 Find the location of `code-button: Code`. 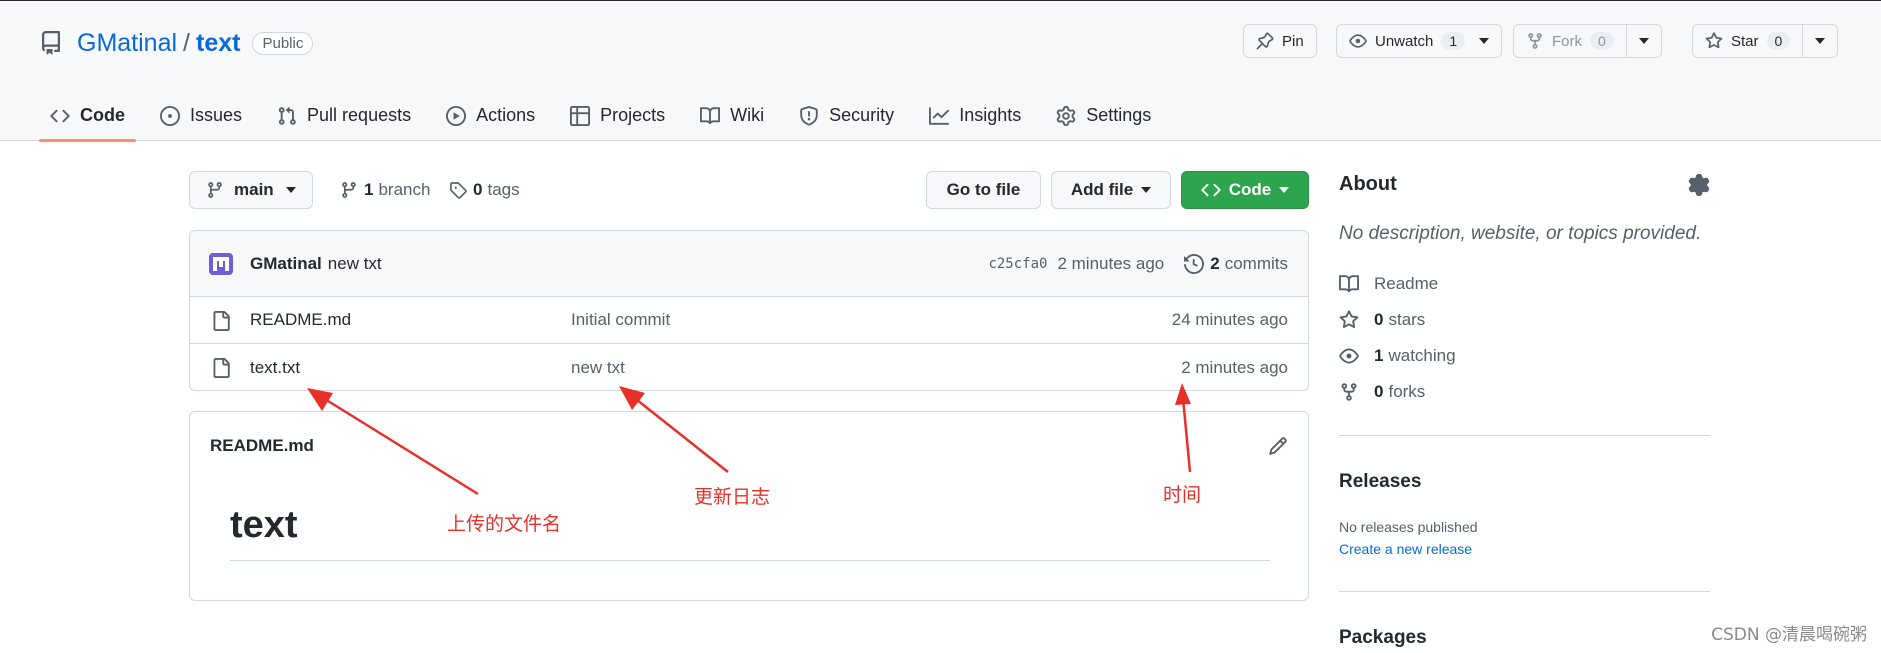

code-button: Code is located at coordinates (1245, 190).